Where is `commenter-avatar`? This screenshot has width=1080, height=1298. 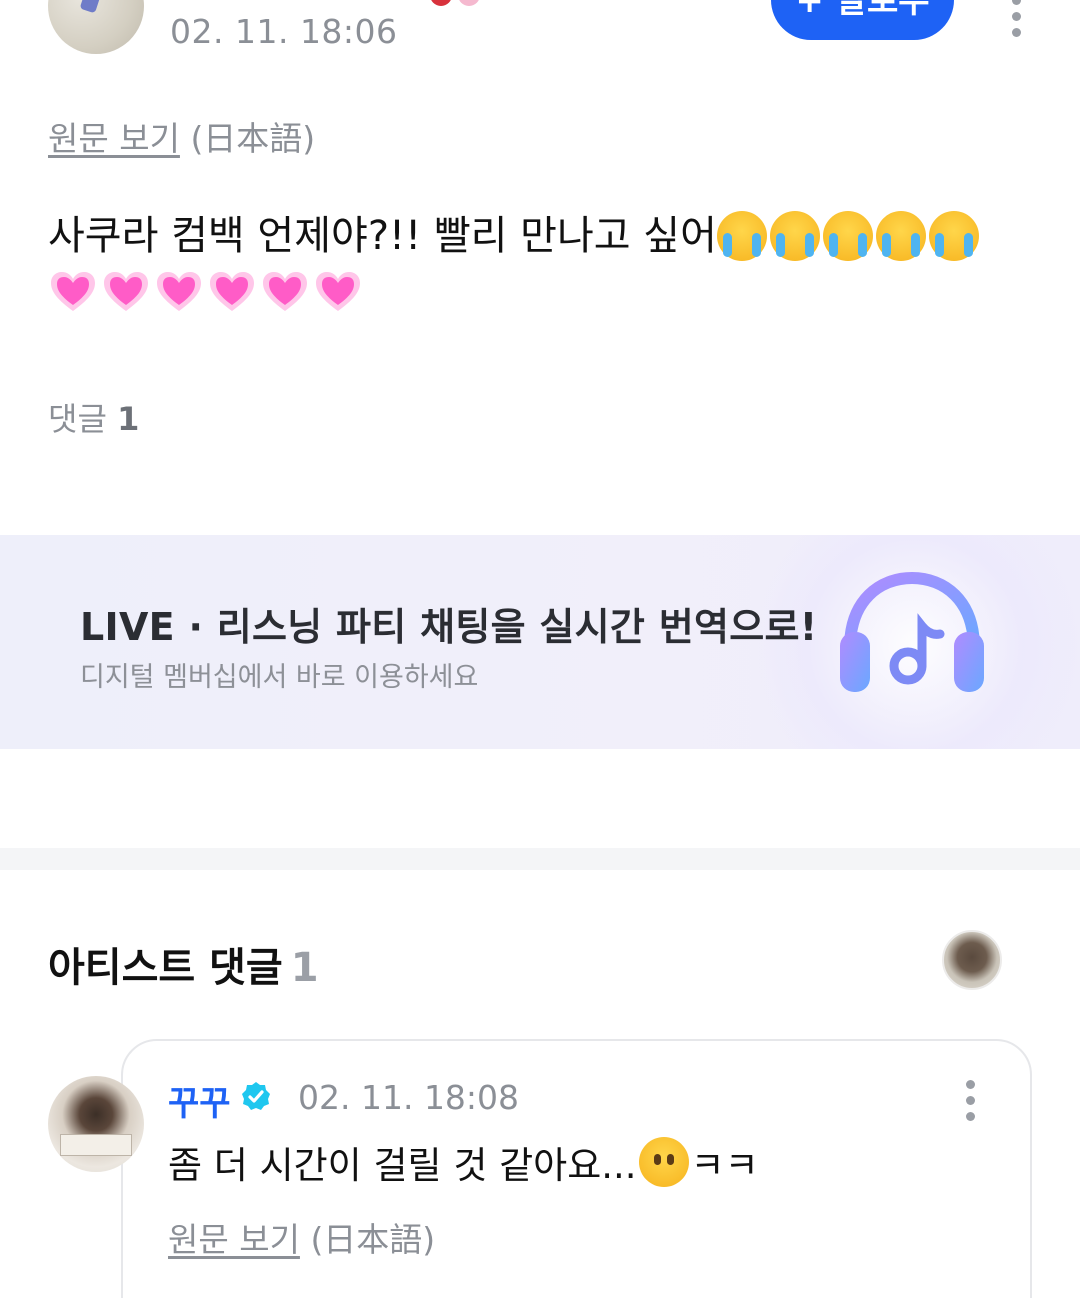
commenter-avatar is located at coordinates (96, 1124).